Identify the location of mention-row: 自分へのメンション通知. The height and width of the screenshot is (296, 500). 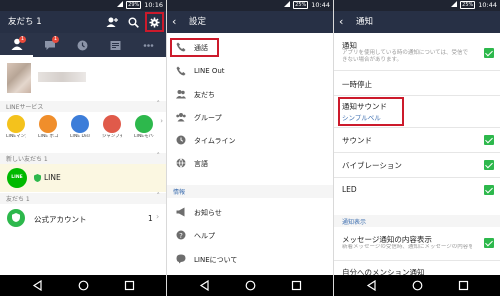
(417, 269).